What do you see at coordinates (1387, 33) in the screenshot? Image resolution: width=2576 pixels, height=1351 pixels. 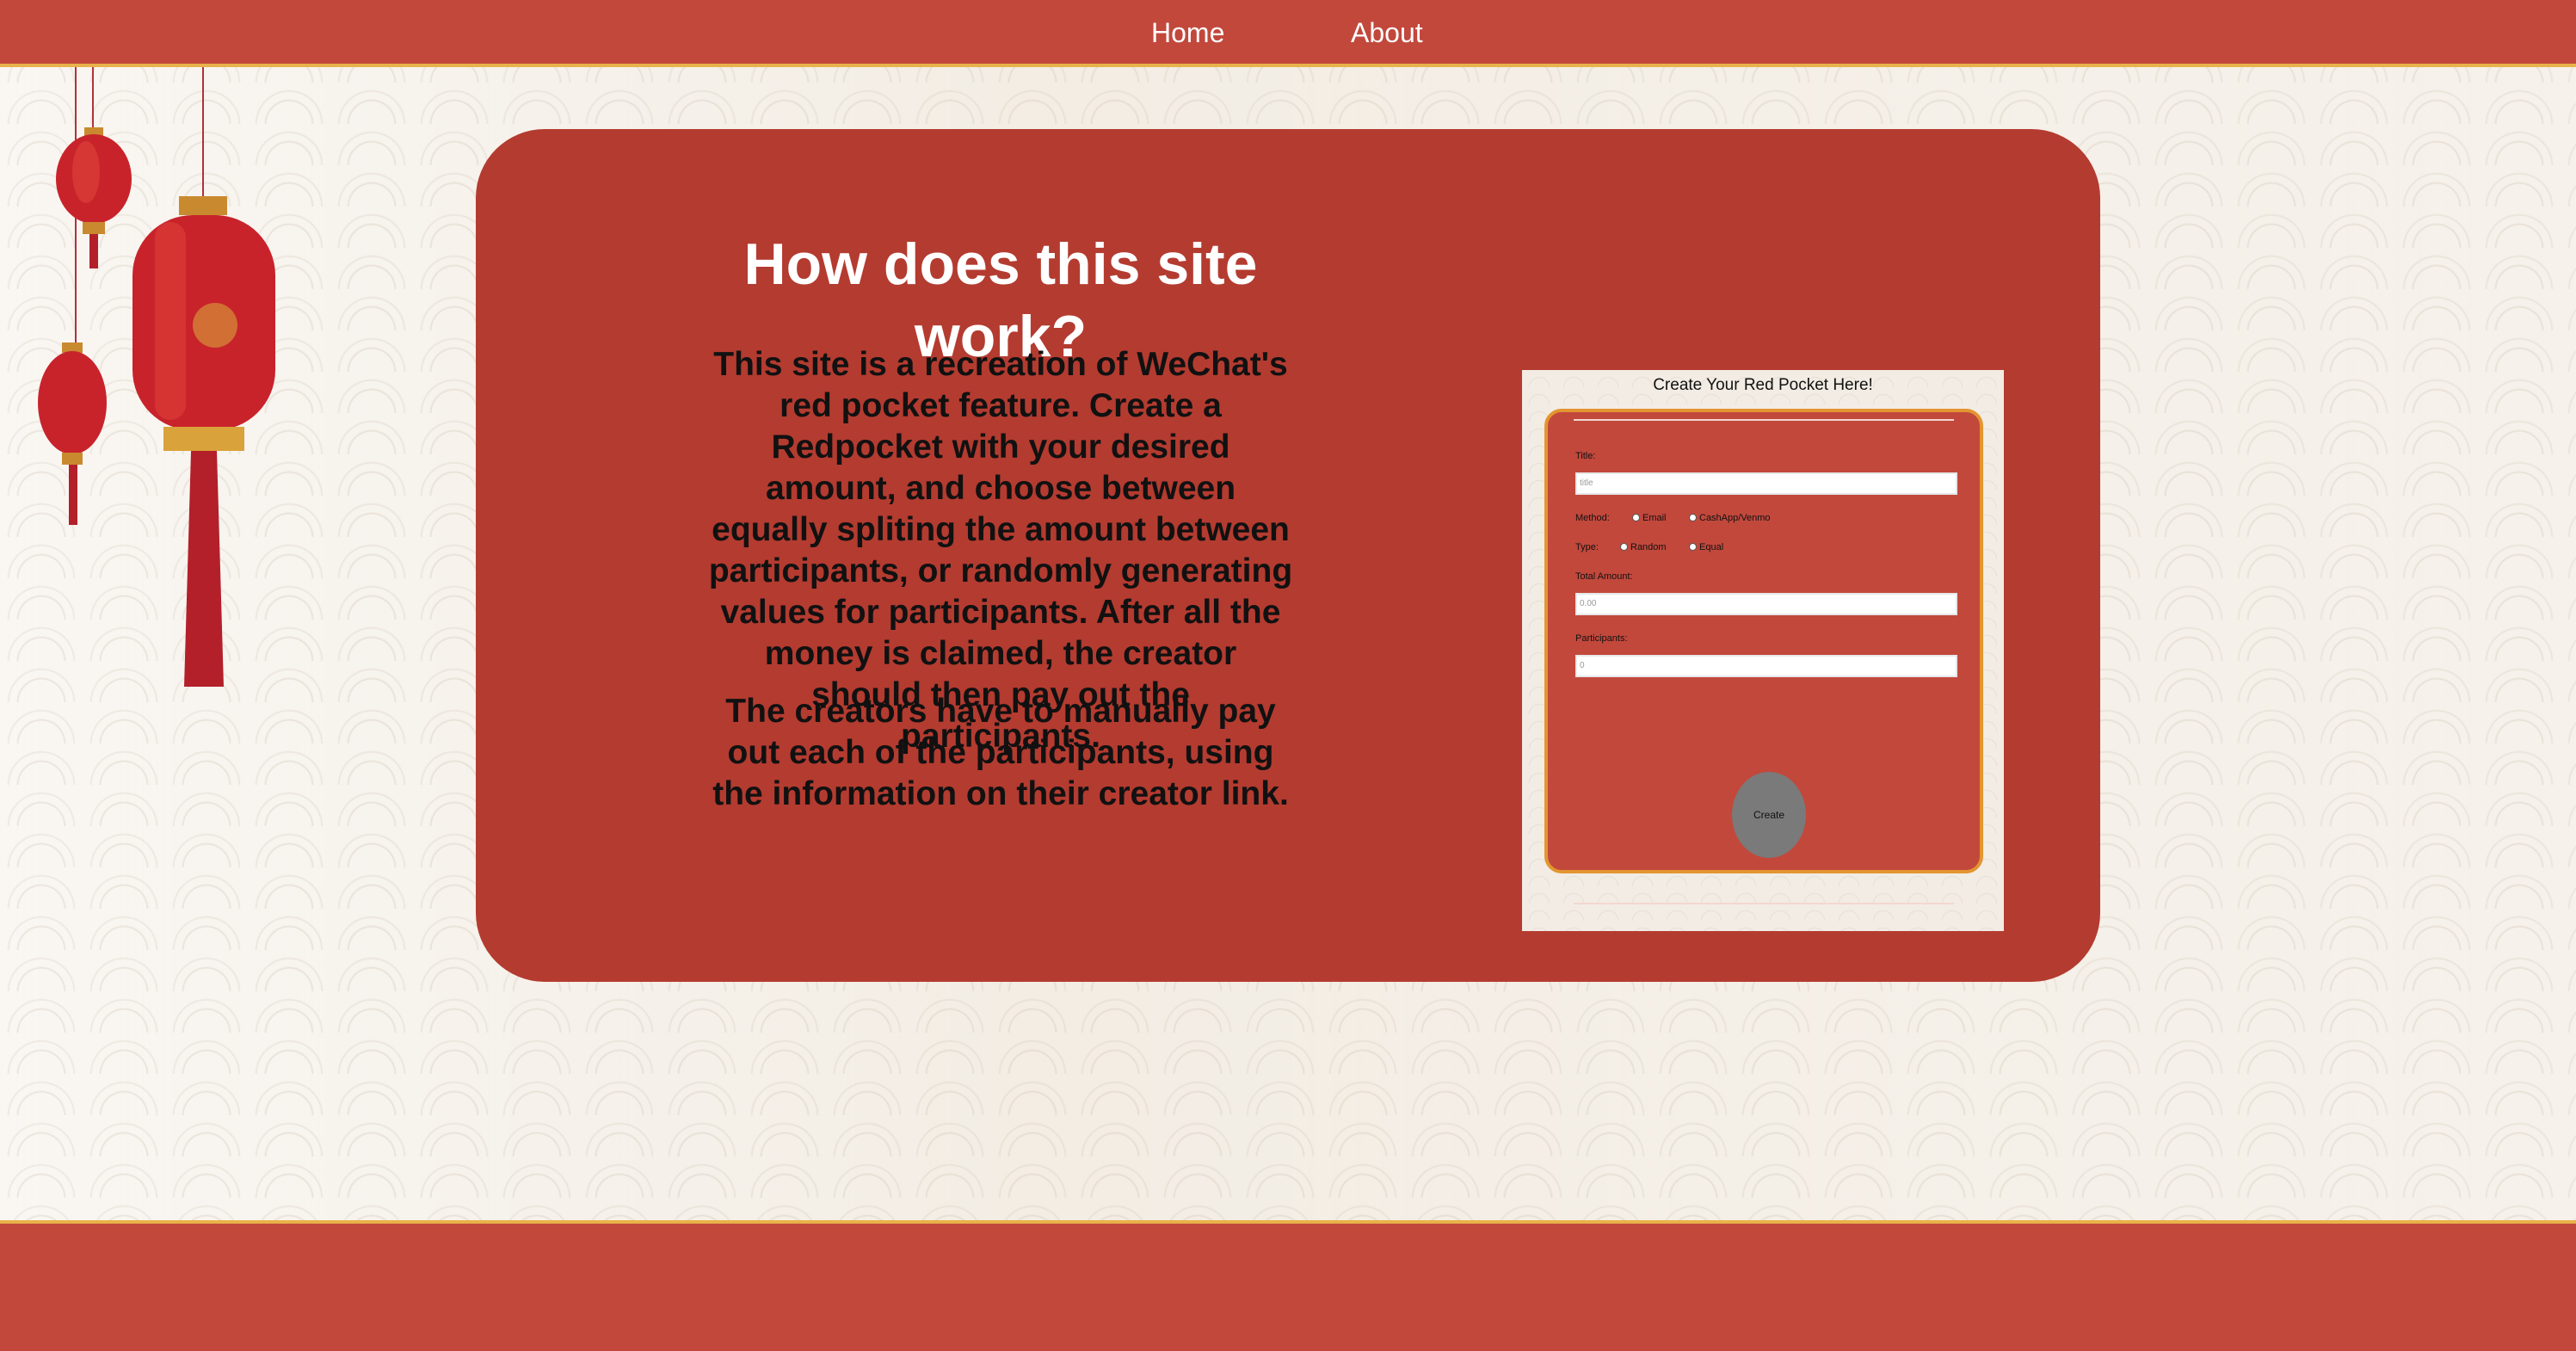 I see `nav-about-link: About` at bounding box center [1387, 33].